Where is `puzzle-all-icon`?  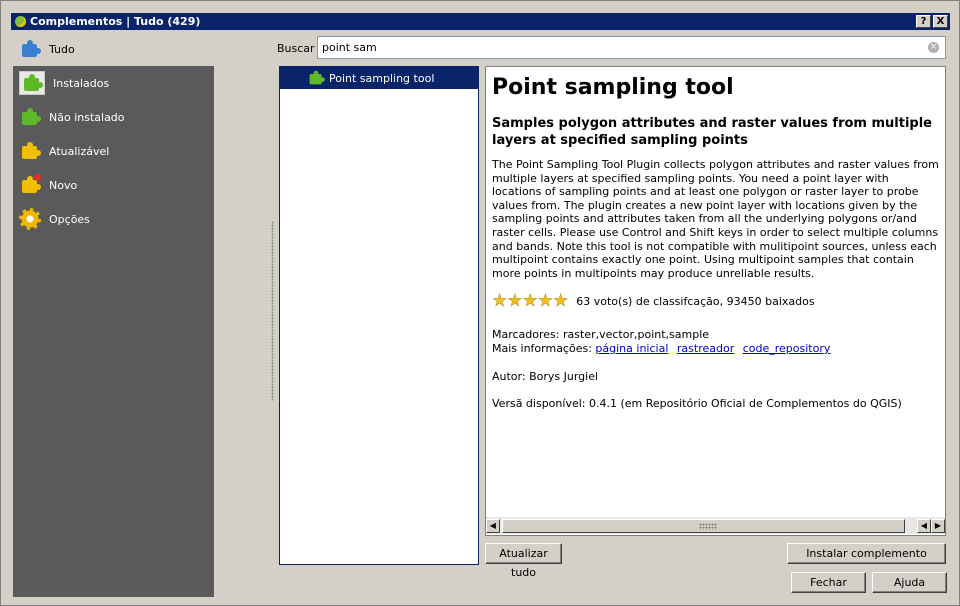
puzzle-all-icon is located at coordinates (30, 49).